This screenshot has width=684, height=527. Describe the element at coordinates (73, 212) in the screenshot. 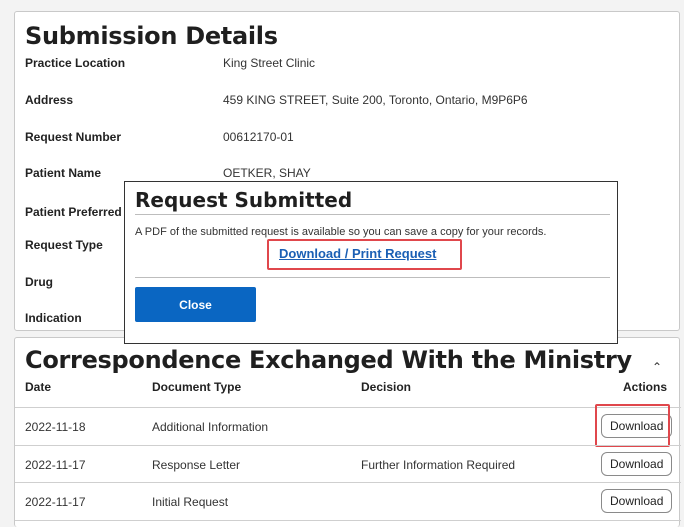

I see `patient-preferred-label: Patient Preferred` at that location.